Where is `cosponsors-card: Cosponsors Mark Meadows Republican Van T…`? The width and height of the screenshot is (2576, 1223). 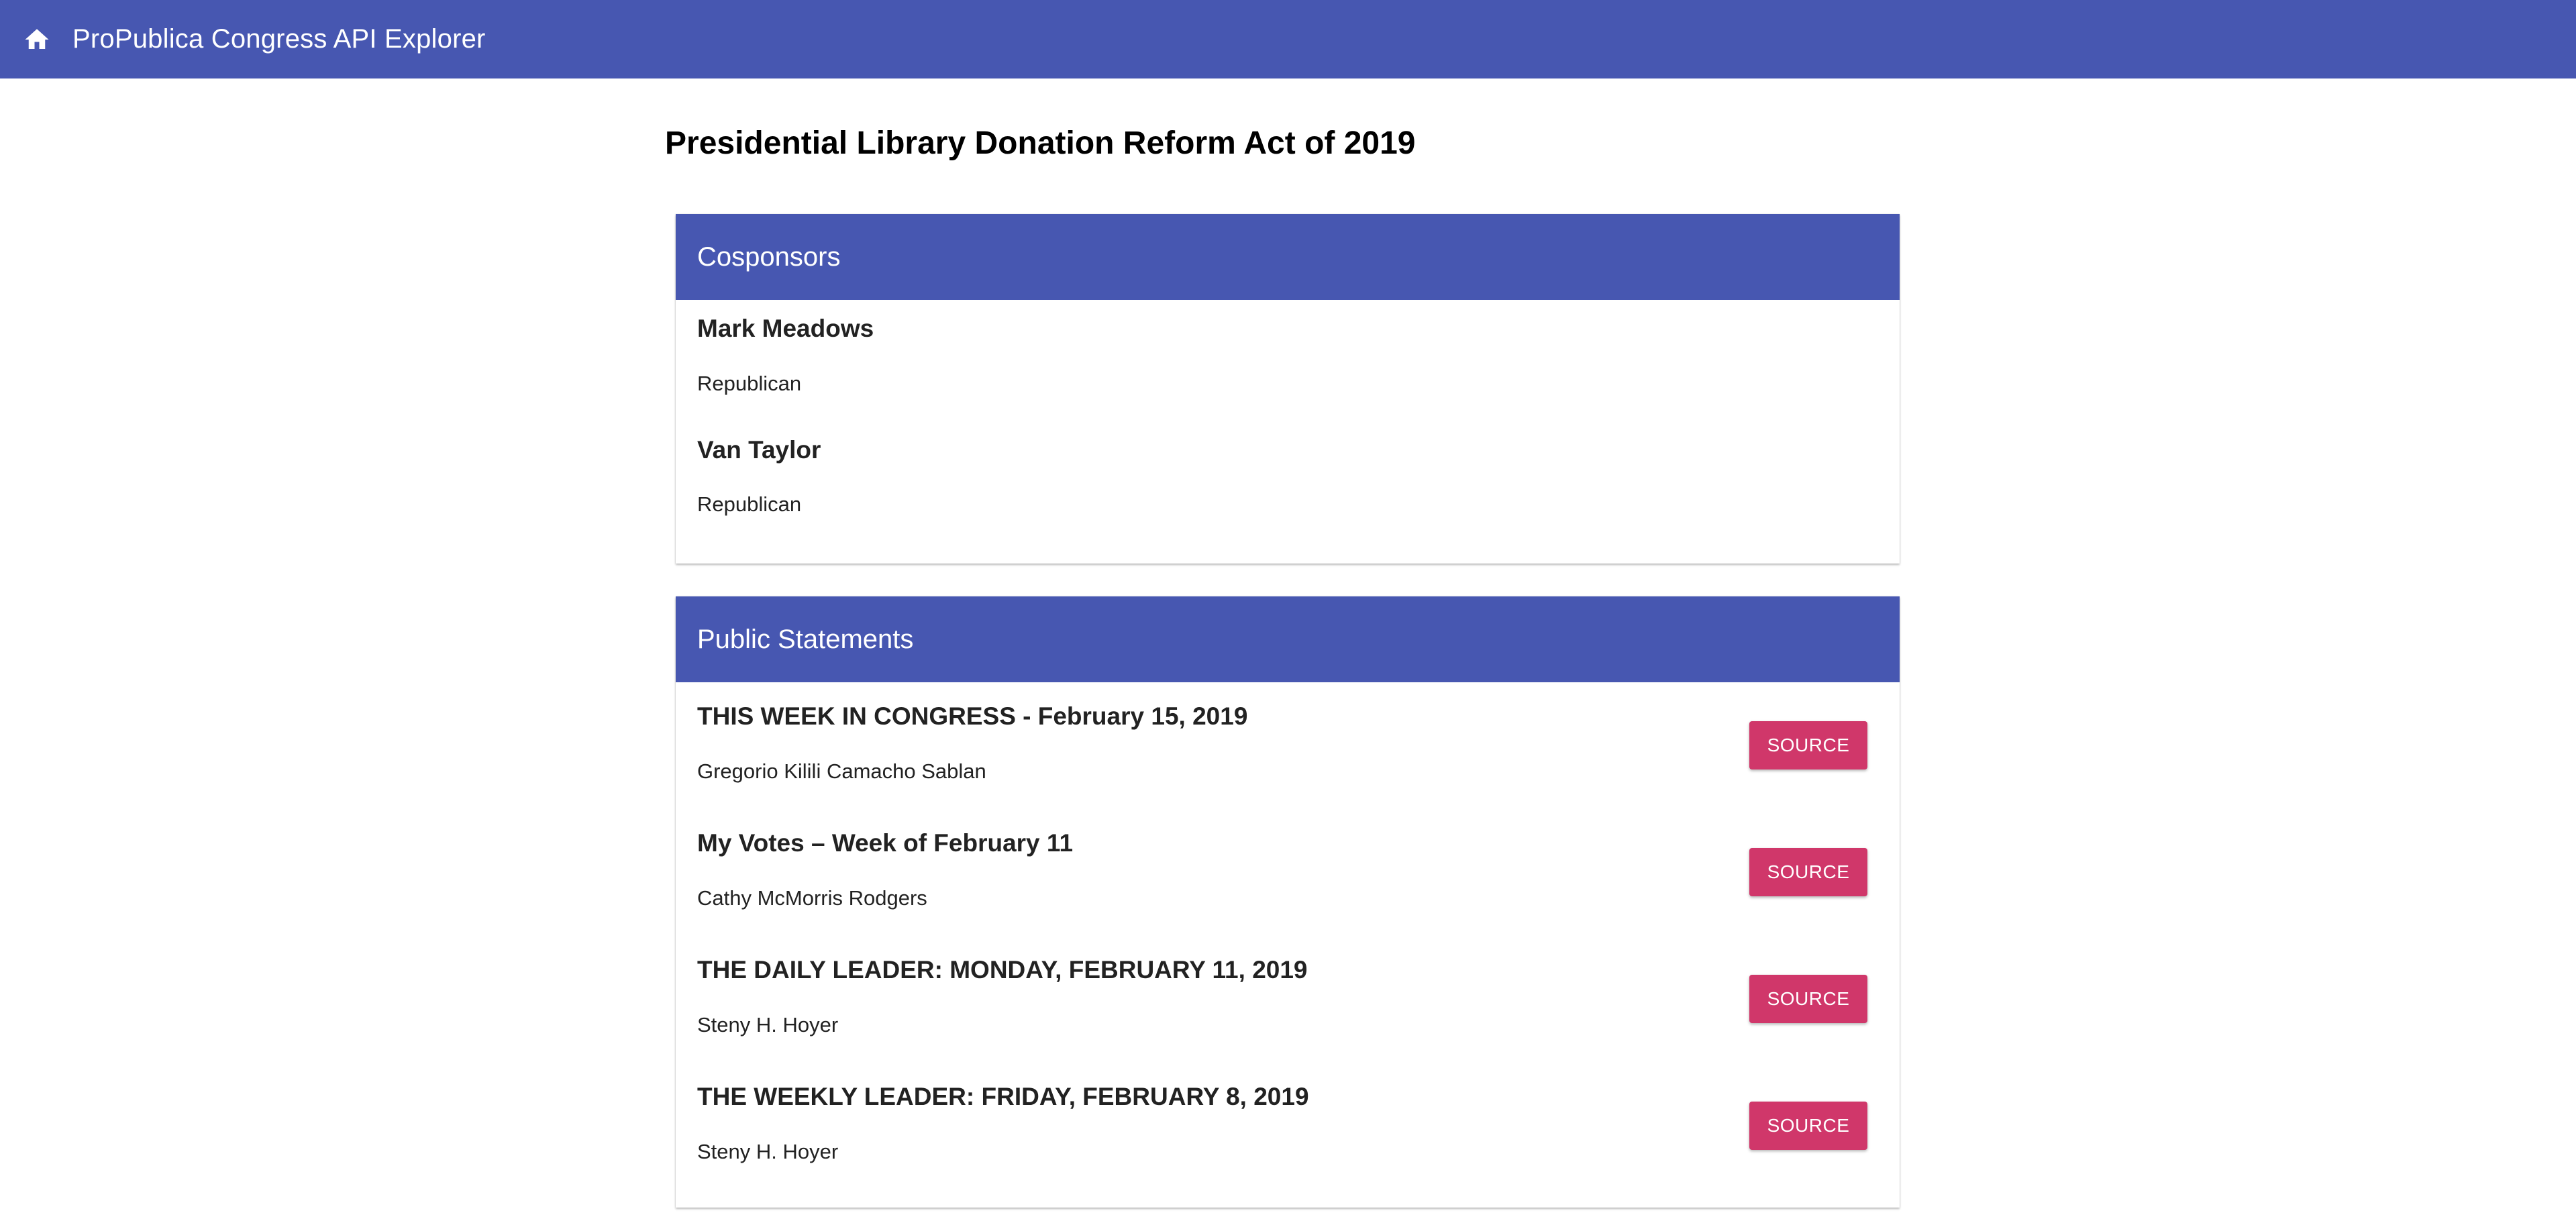
cosponsors-card: Cosponsors Mark Meadows Republican Van T… is located at coordinates (1288, 389).